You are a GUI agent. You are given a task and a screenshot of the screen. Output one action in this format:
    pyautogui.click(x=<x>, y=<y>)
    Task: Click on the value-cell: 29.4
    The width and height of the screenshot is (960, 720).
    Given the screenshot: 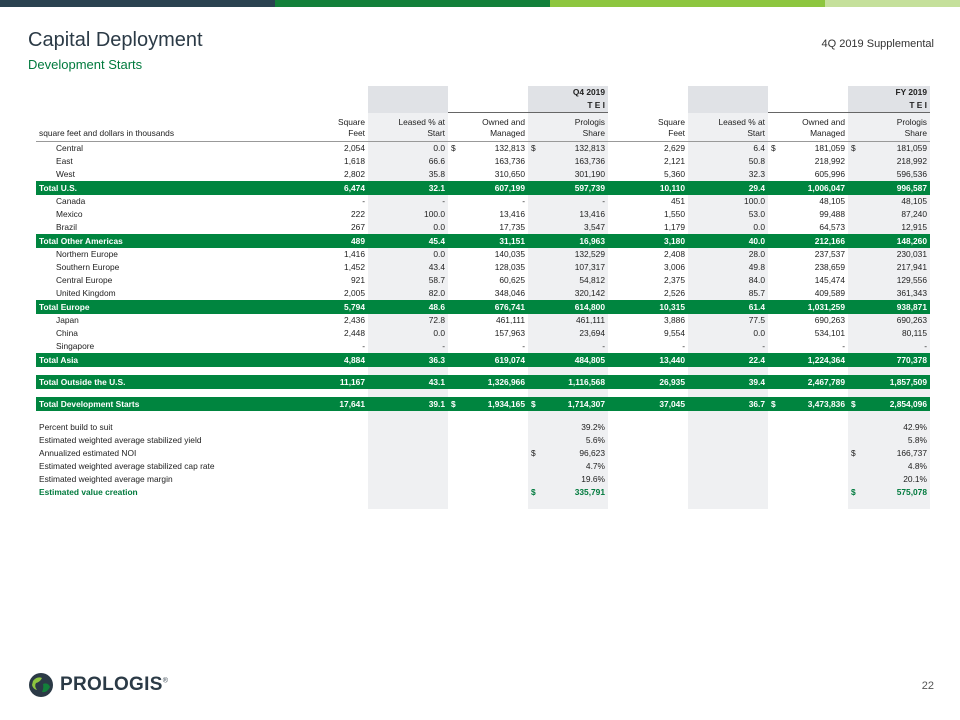 What is the action you would take?
    pyautogui.click(x=728, y=188)
    